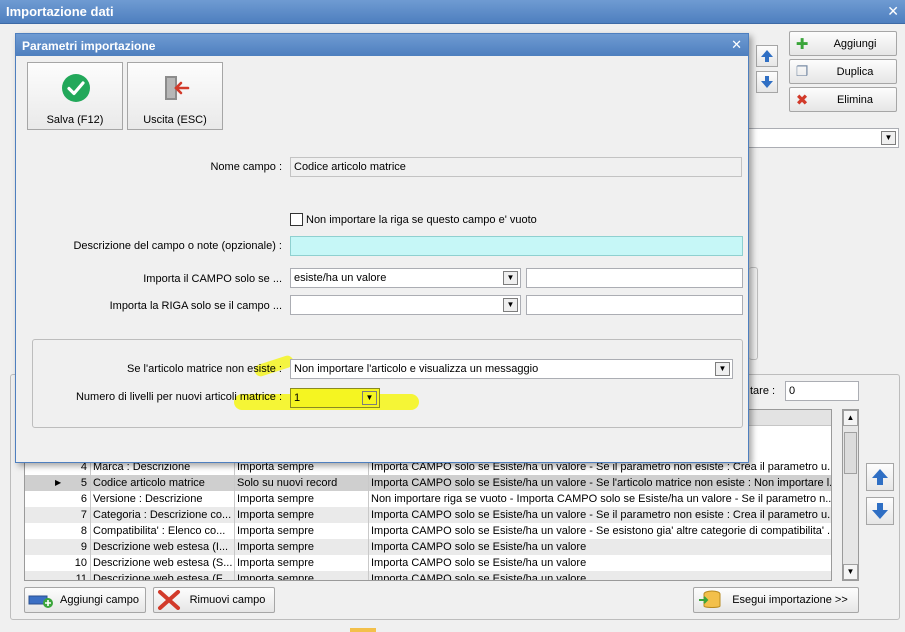 This screenshot has width=905, height=632. I want to click on import-mode-cell: Solo su nuovi record, so click(302, 483).